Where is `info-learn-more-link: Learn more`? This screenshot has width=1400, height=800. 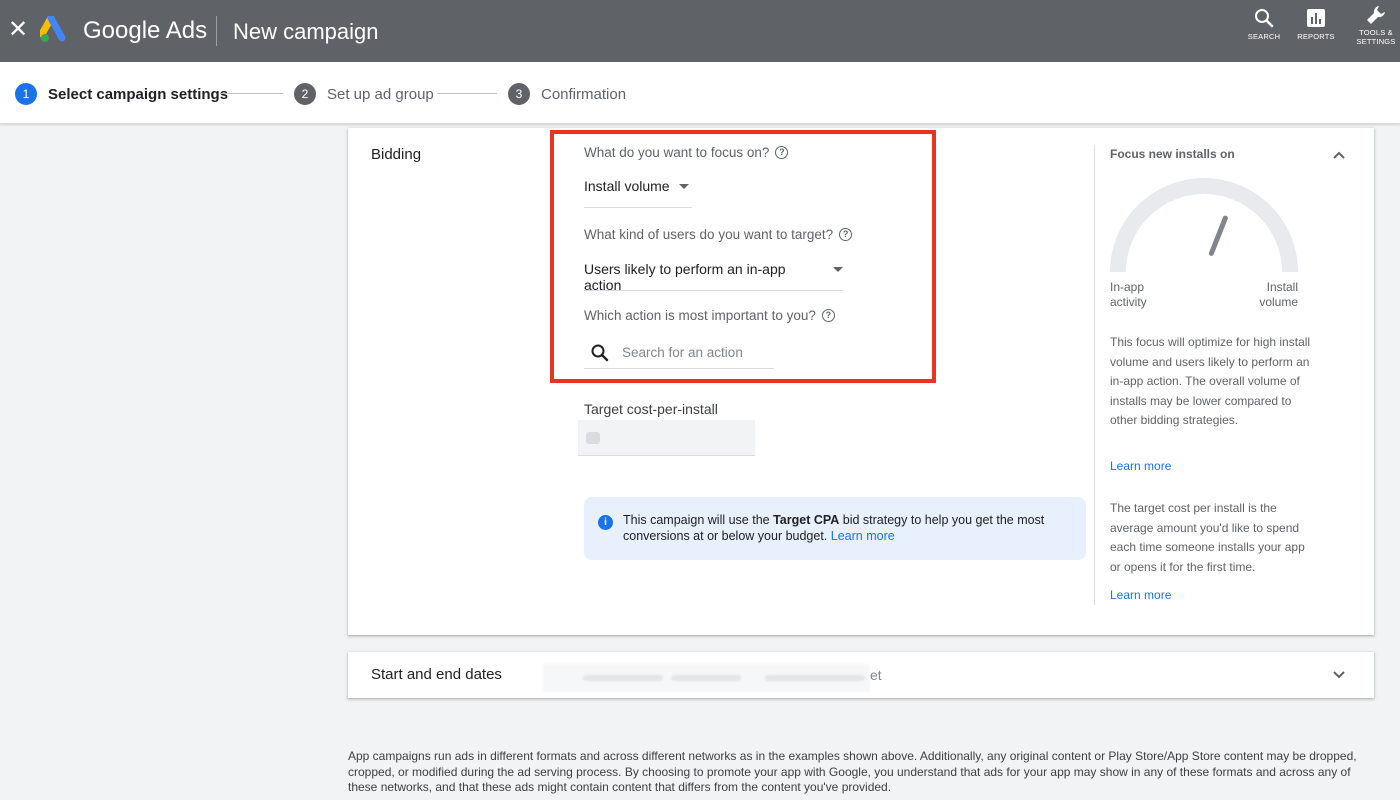
info-learn-more-link: Learn more is located at coordinates (863, 536).